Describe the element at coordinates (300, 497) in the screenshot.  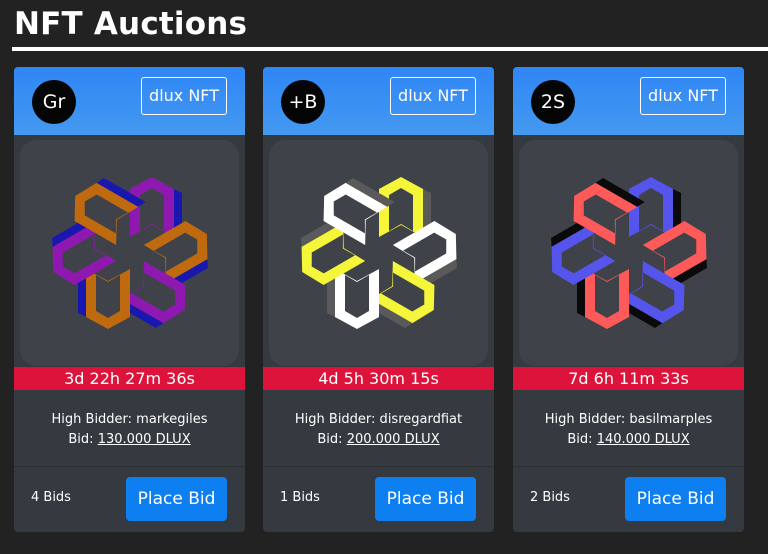
I see `bids-count: 1 Bids` at that location.